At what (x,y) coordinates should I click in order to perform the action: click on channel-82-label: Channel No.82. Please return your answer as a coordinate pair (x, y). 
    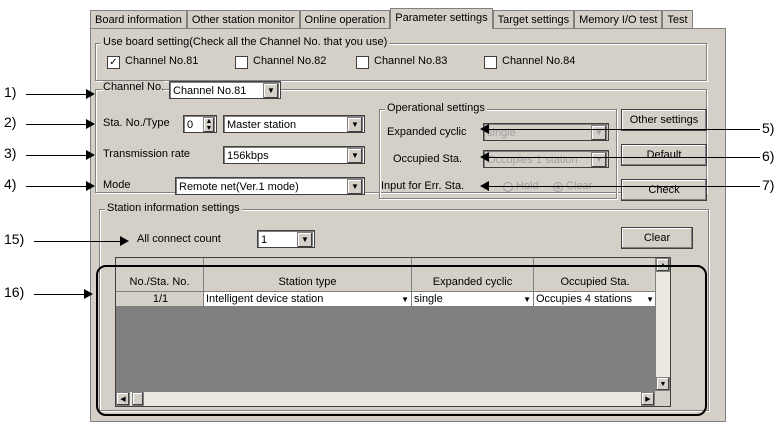
    Looking at the image, I should click on (290, 61).